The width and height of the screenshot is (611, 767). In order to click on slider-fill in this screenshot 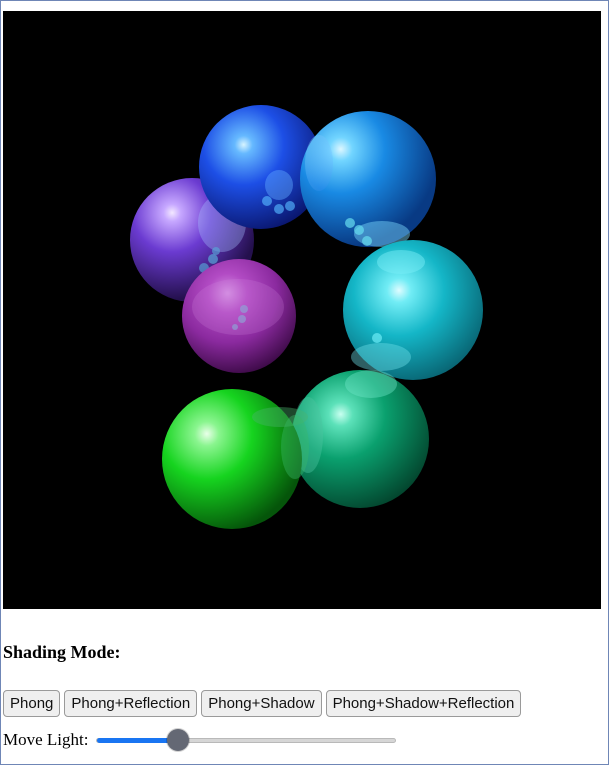, I will do `click(137, 740)`.